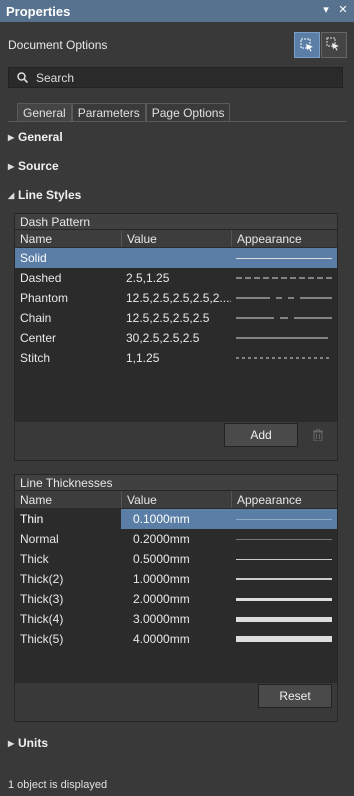 The image size is (354, 796). I want to click on dash-pattern-header: Name Value Appearance, so click(176, 239).